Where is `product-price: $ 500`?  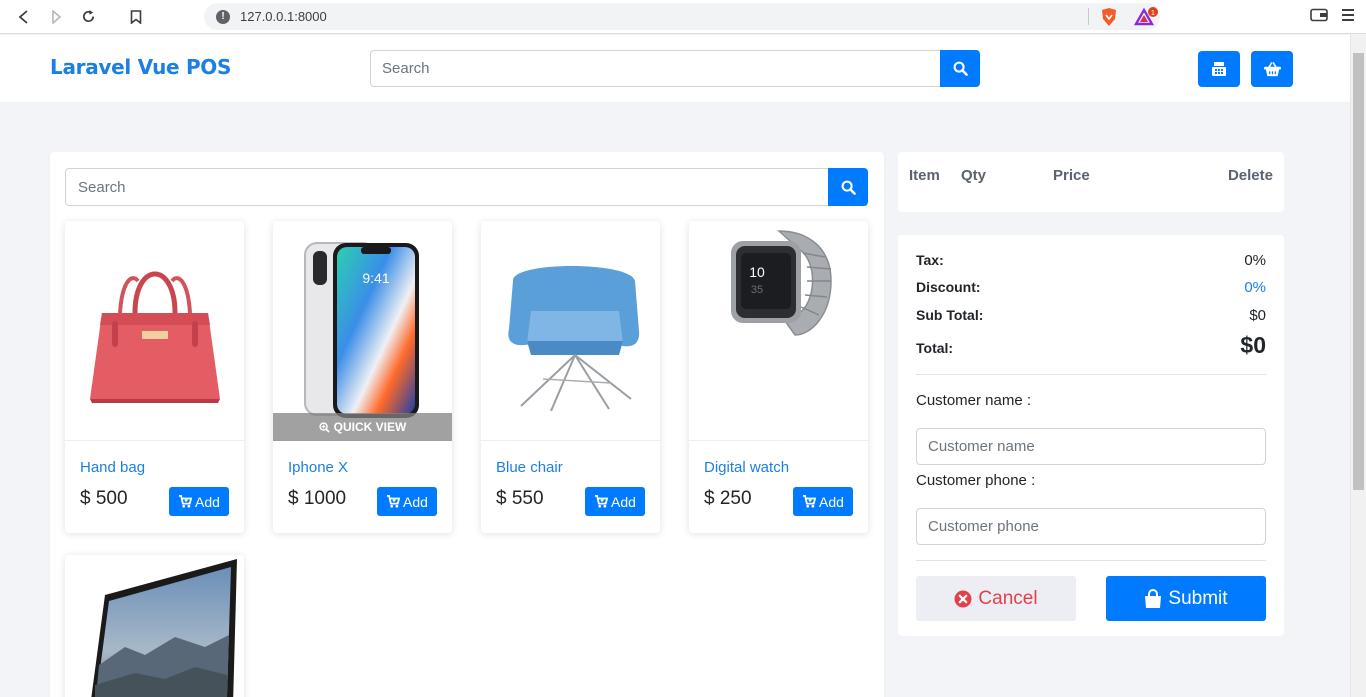 product-price: $ 500 is located at coordinates (104, 498).